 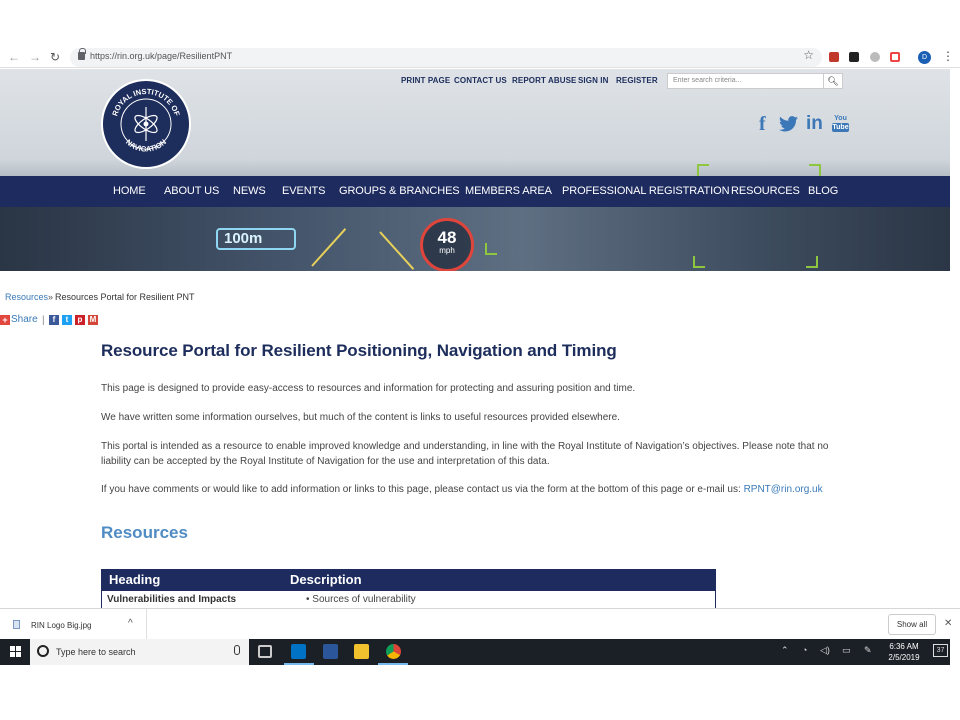 I want to click on show-all-button: Show all, so click(x=912, y=624).